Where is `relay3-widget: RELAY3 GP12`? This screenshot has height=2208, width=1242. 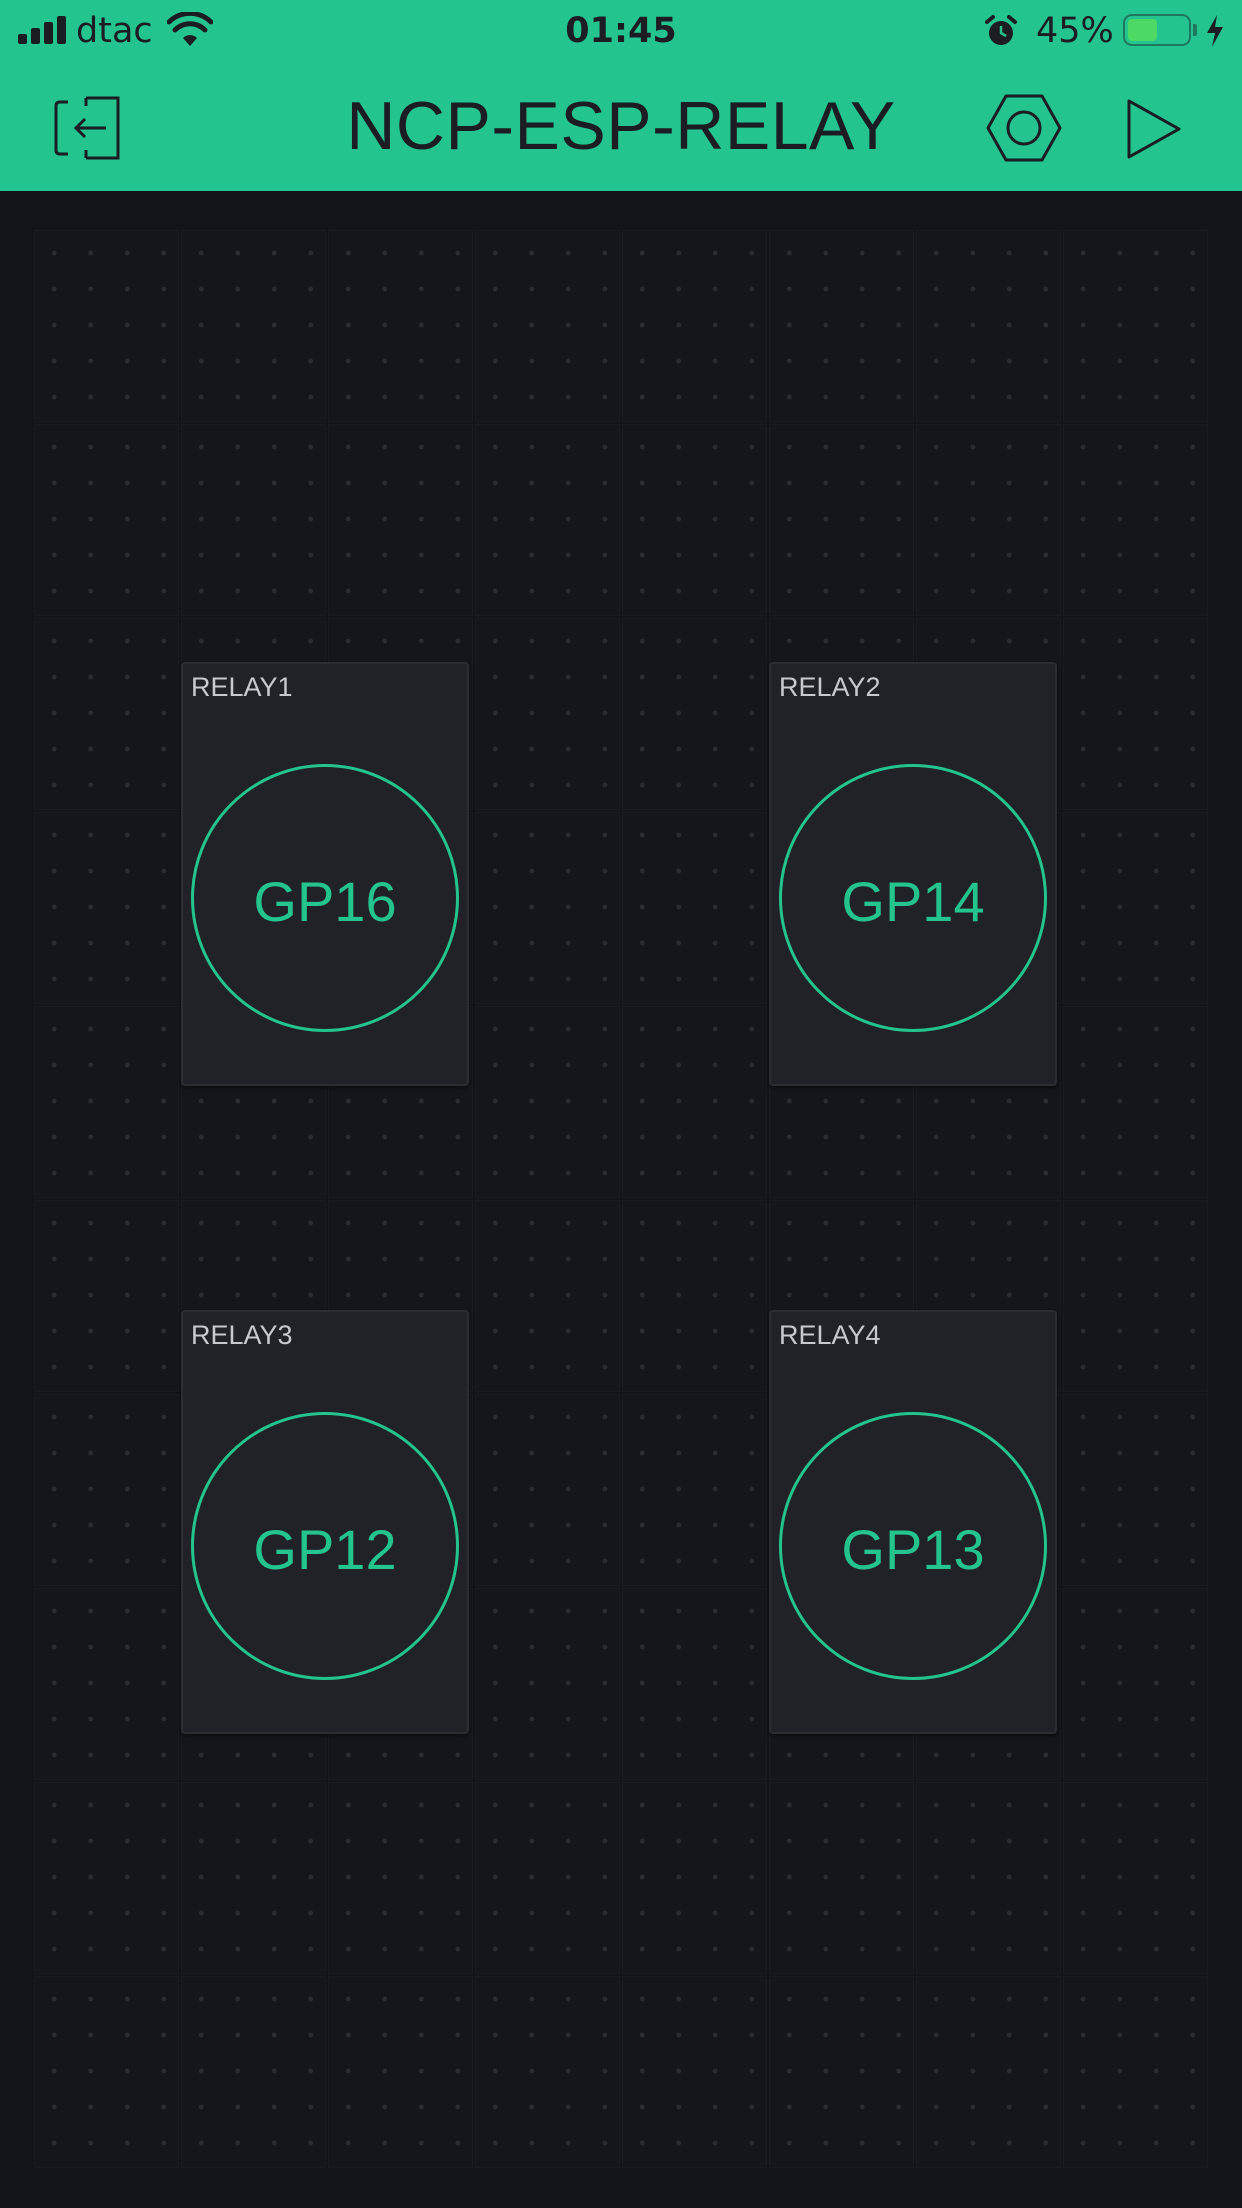
relay3-widget: RELAY3 GP12 is located at coordinates (325, 1522).